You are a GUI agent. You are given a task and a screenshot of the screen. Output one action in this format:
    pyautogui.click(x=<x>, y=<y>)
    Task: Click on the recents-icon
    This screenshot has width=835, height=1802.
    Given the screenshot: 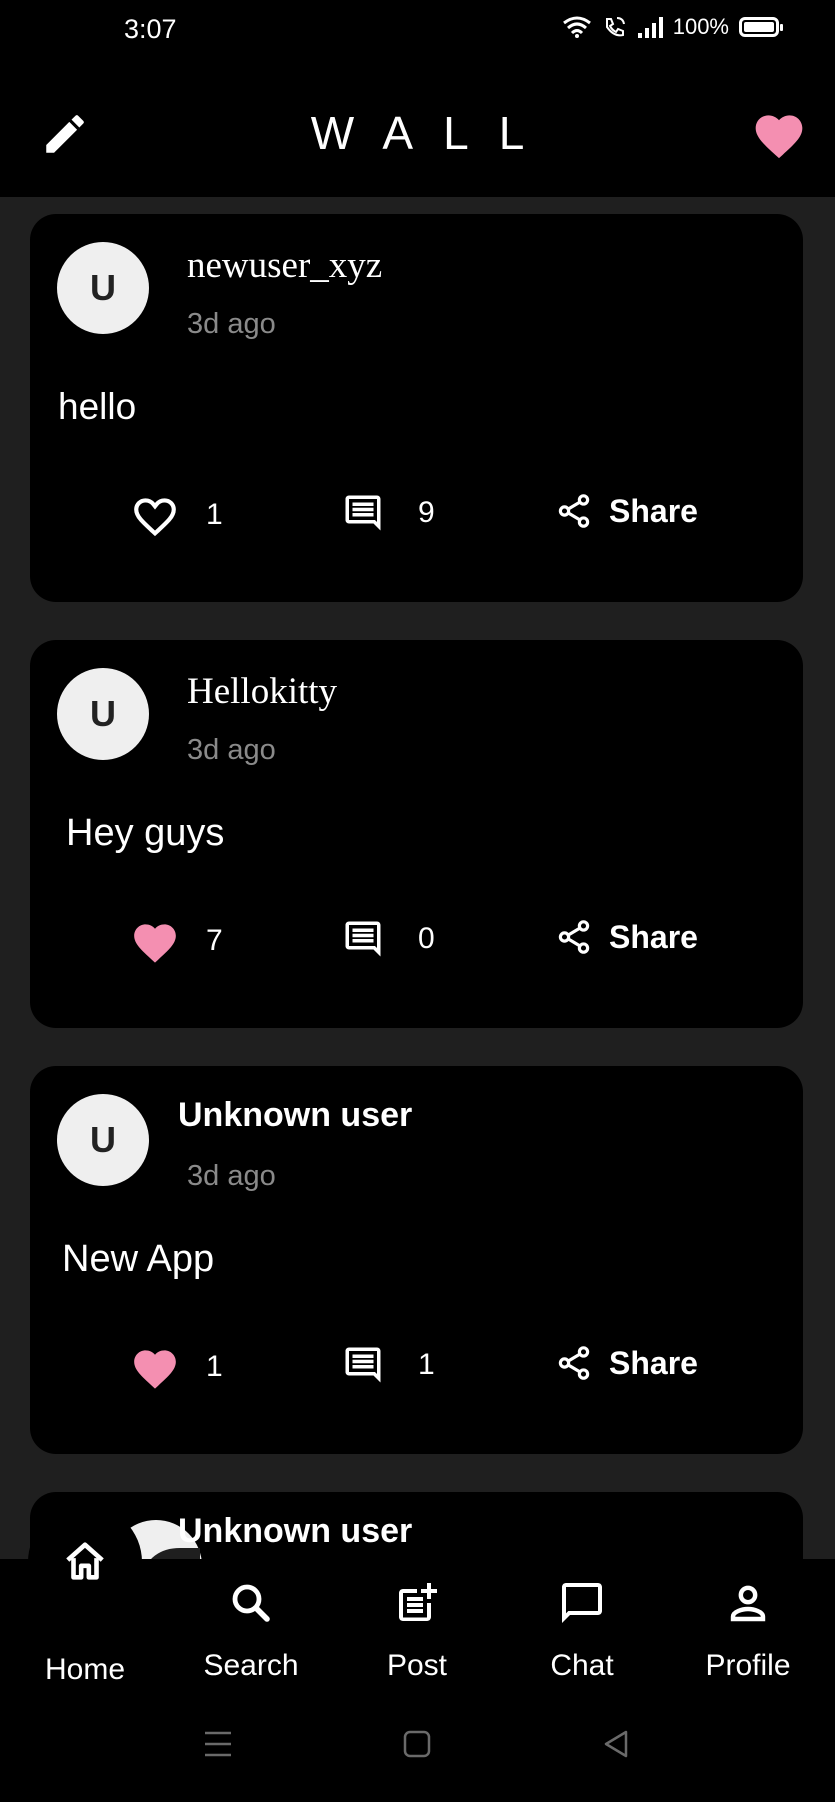 What is the action you would take?
    pyautogui.click(x=218, y=1744)
    